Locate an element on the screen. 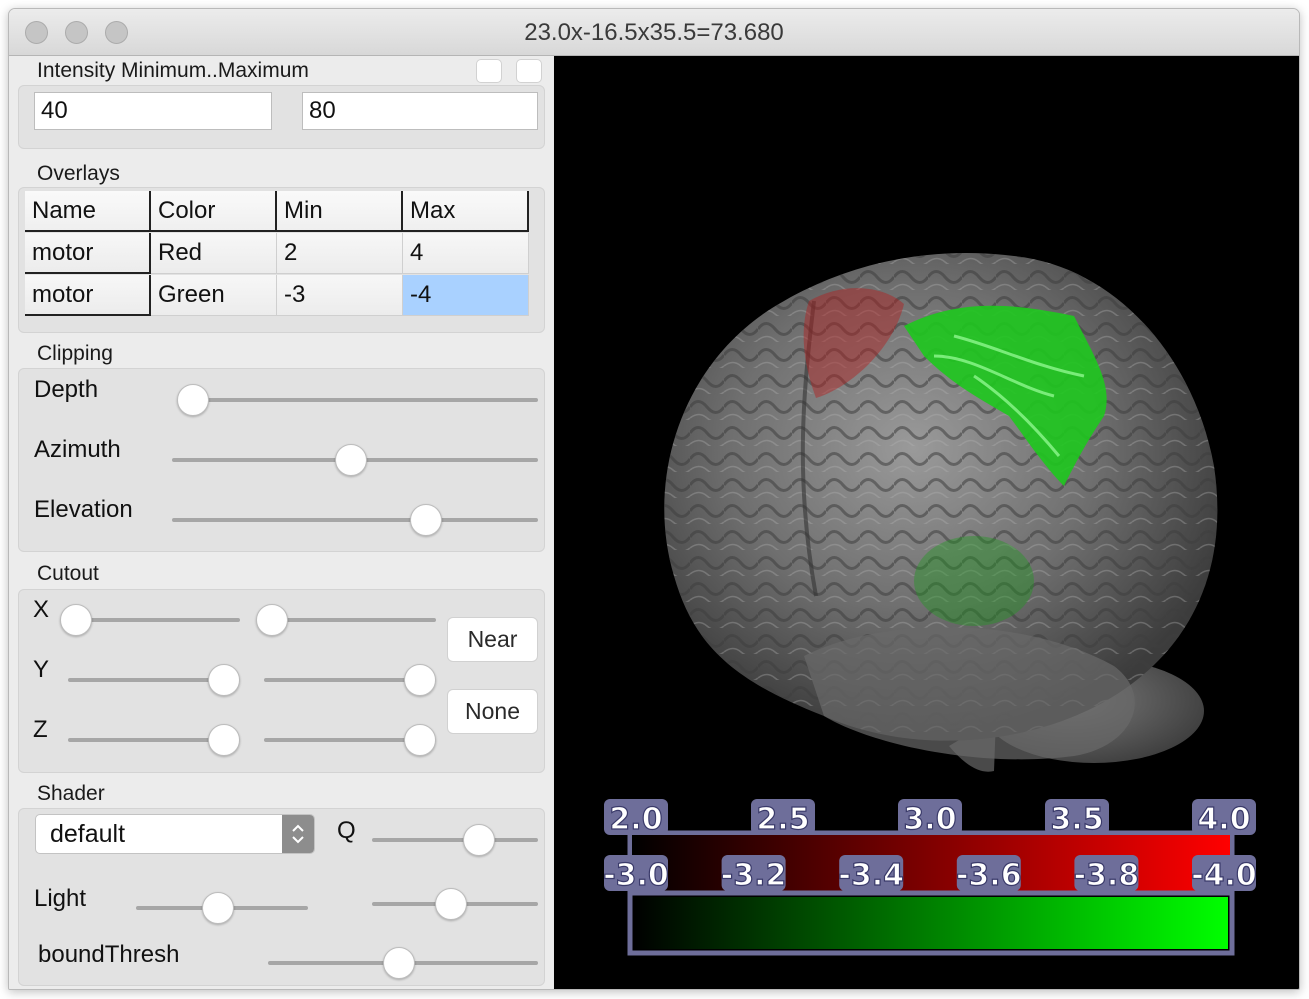 Image resolution: width=1309 pixels, height=999 pixels. boundthresh-label: boundThresh is located at coordinates (109, 954).